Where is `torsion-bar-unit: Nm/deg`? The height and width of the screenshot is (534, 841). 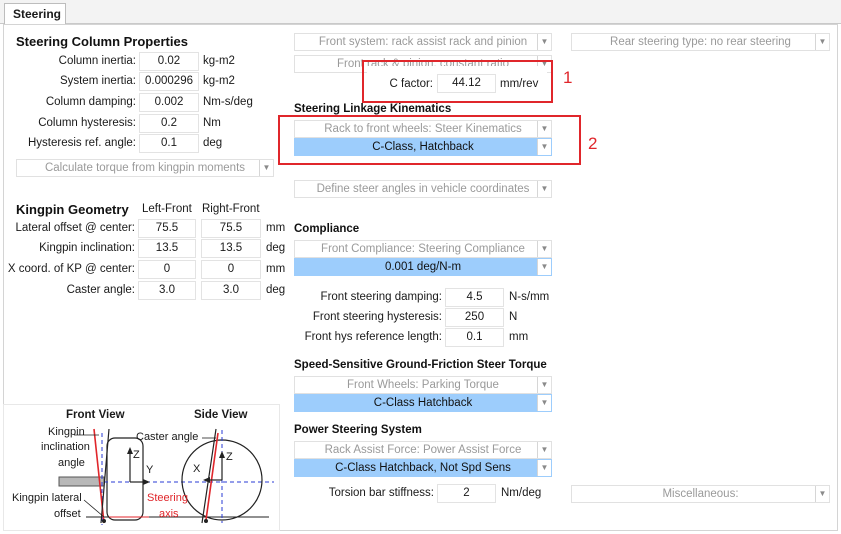 torsion-bar-unit: Nm/deg is located at coordinates (521, 493).